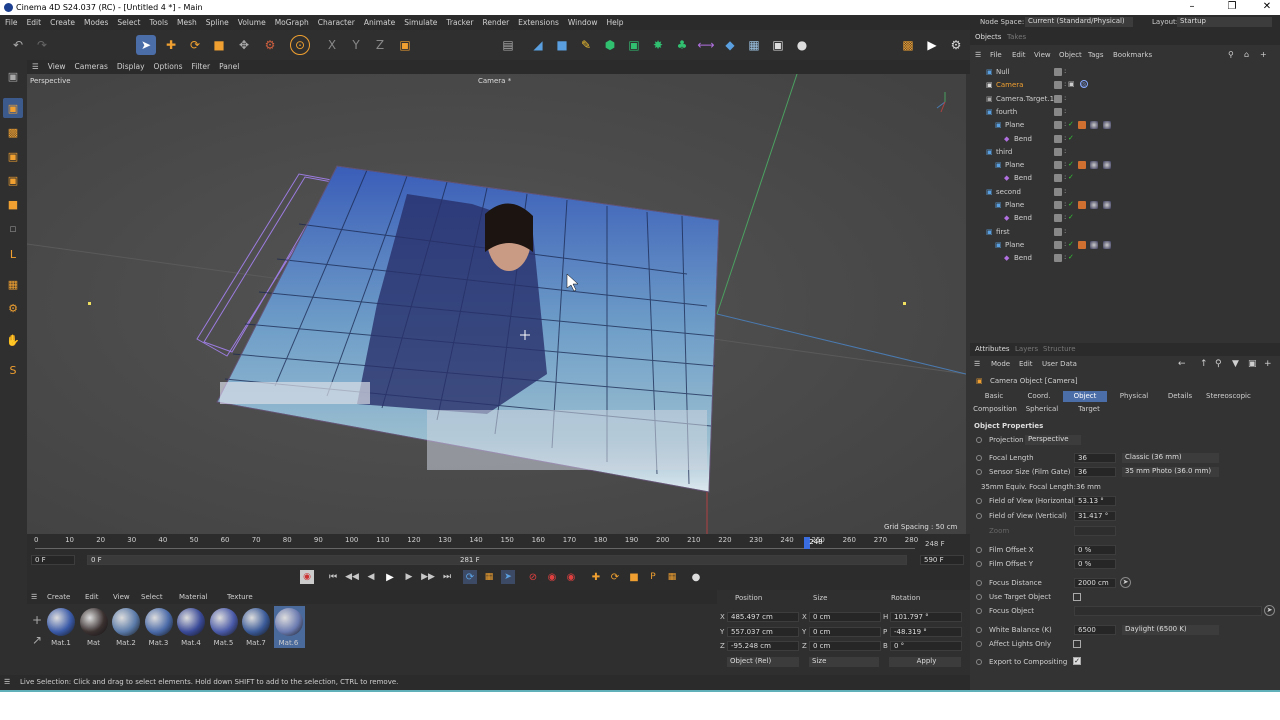  Describe the element at coordinates (1077, 597) in the screenshot. I see `use-target-checkbox` at that location.